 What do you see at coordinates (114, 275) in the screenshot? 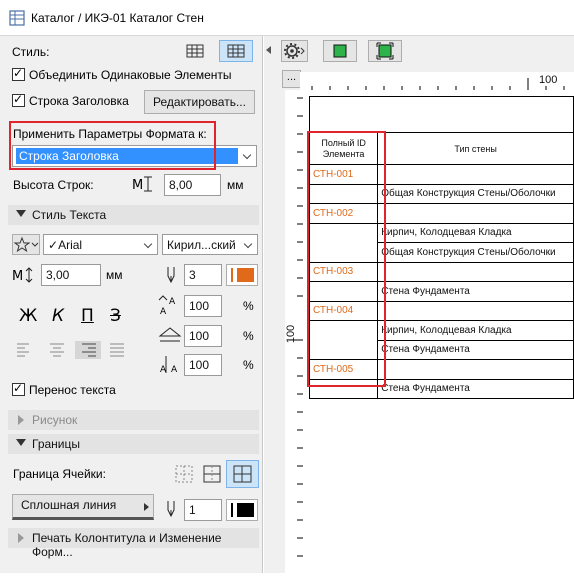
I see `font-size-unit: мм` at bounding box center [114, 275].